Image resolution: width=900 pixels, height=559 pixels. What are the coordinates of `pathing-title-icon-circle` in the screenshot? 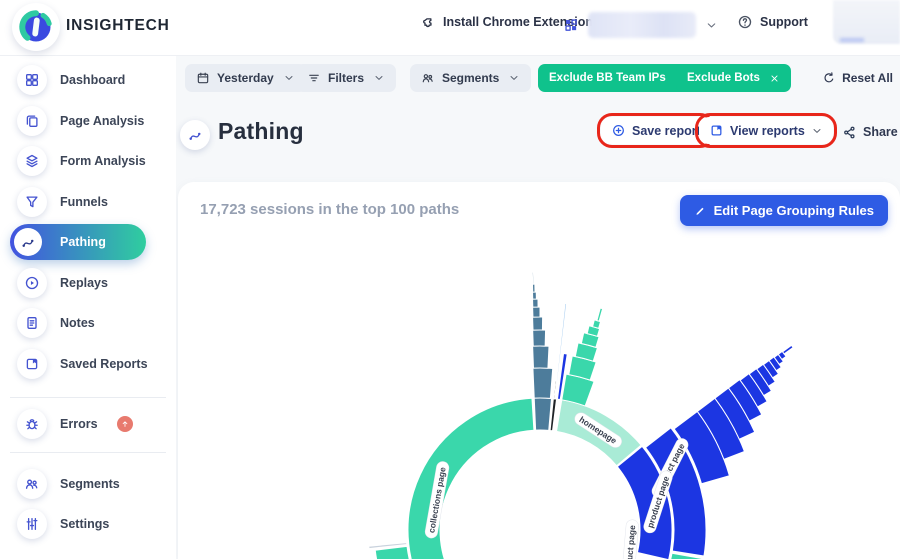 It's located at (195, 135).